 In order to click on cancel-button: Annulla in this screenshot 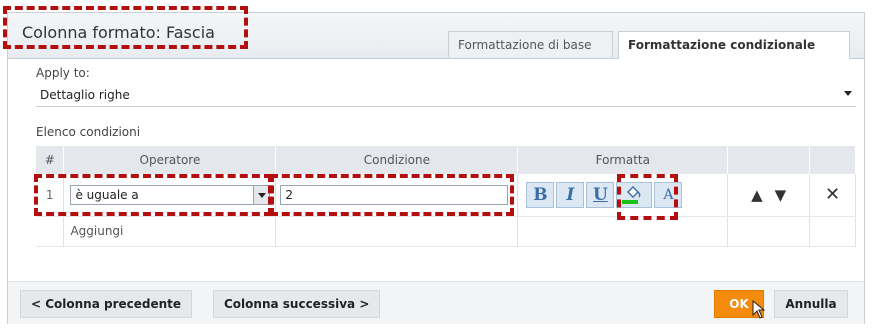, I will do `click(811, 304)`.